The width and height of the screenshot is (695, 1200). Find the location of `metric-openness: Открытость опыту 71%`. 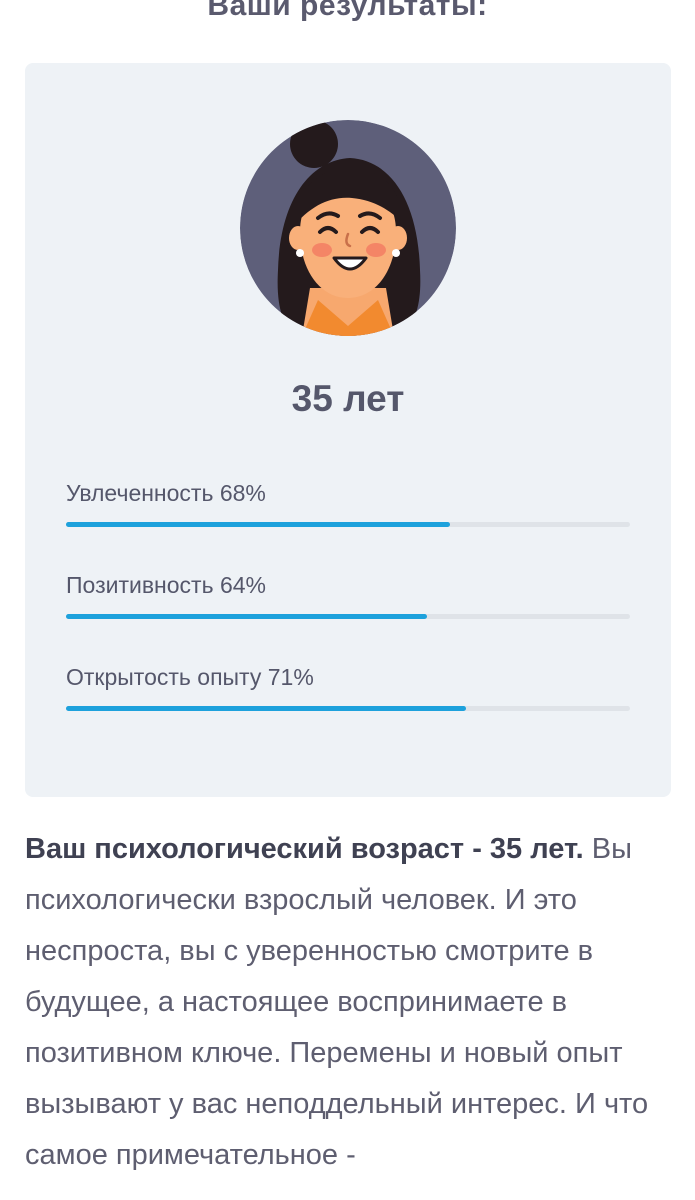

metric-openness: Открытость опыту 71% is located at coordinates (348, 686).